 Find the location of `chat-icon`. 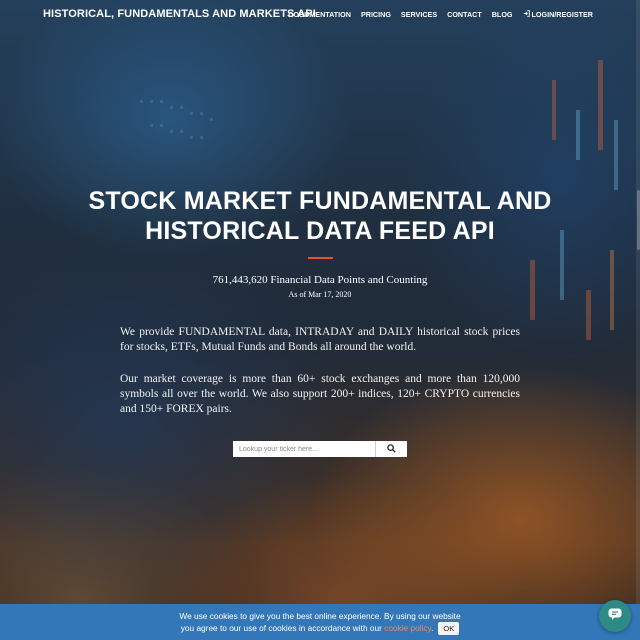

chat-icon is located at coordinates (615, 616).